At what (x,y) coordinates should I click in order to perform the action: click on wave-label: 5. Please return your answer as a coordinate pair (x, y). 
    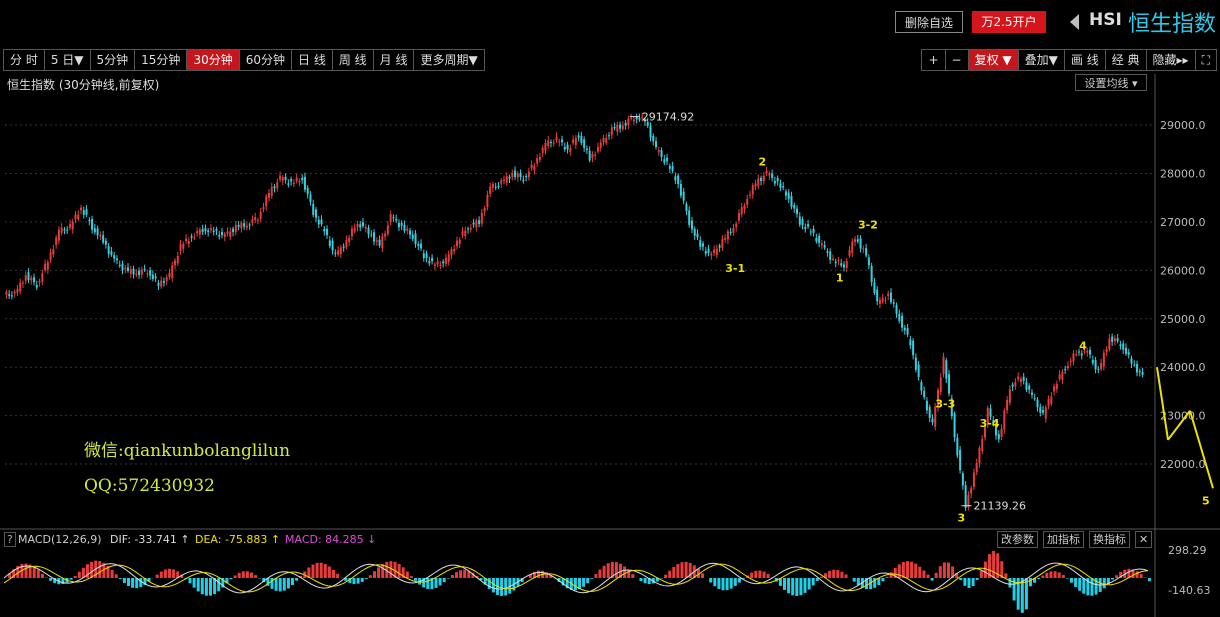
    Looking at the image, I should click on (1206, 500).